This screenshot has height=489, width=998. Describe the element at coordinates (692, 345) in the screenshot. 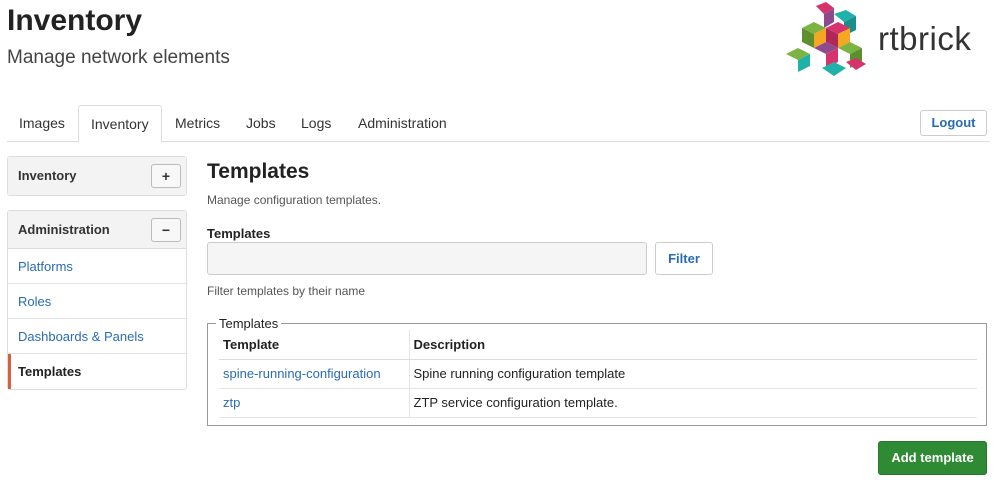

I see `column-header-description: Description` at that location.